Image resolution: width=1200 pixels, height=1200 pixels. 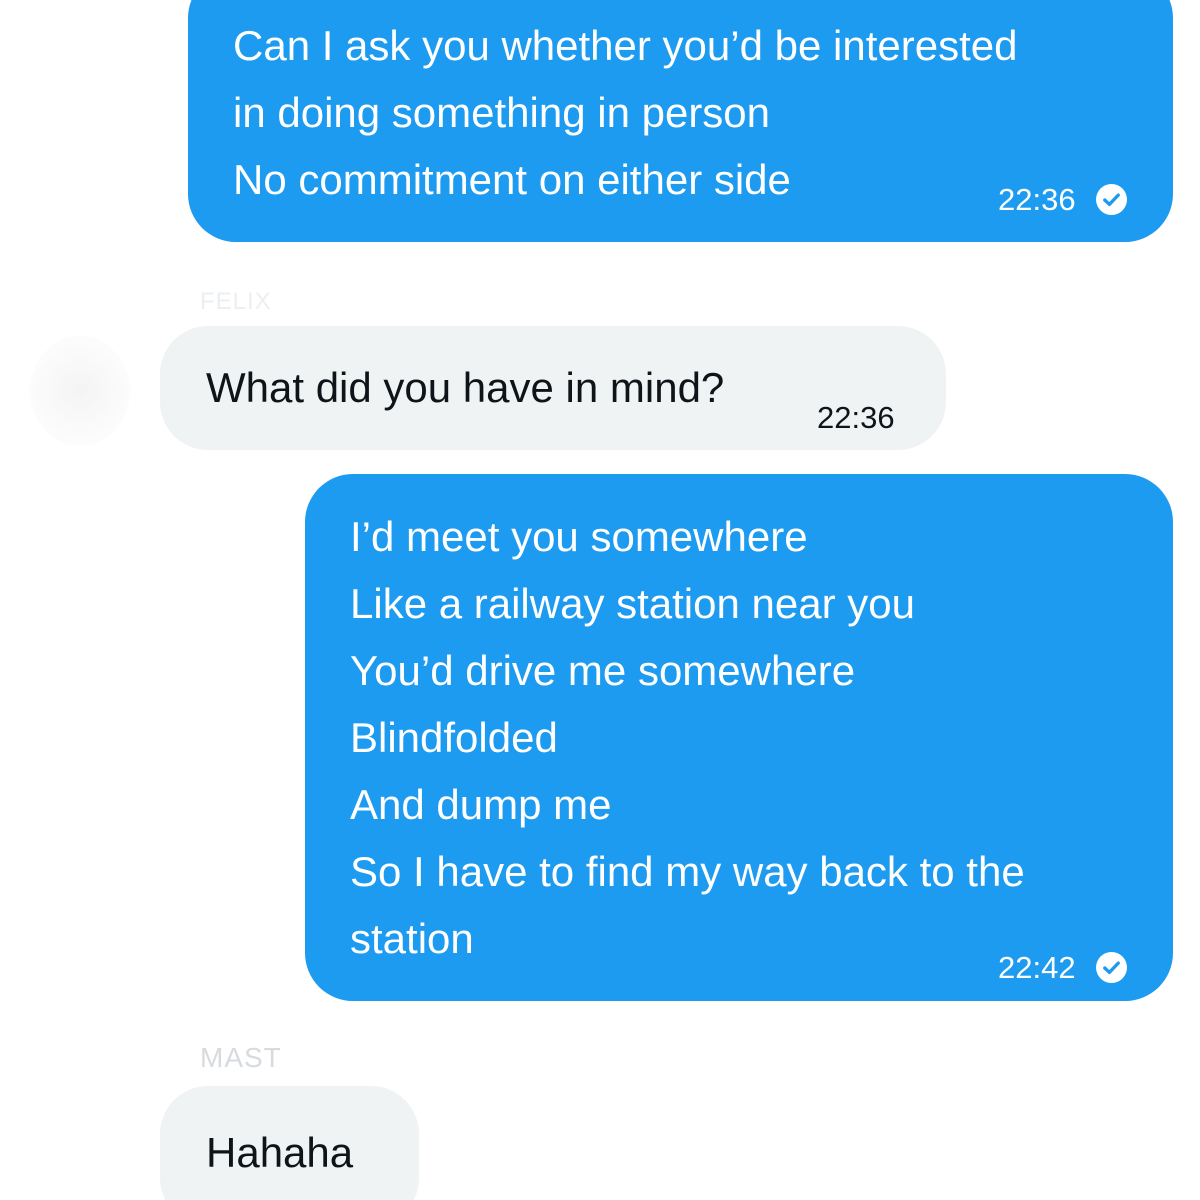 I want to click on message-timestamp: 22:42, so click(x=1037, y=967).